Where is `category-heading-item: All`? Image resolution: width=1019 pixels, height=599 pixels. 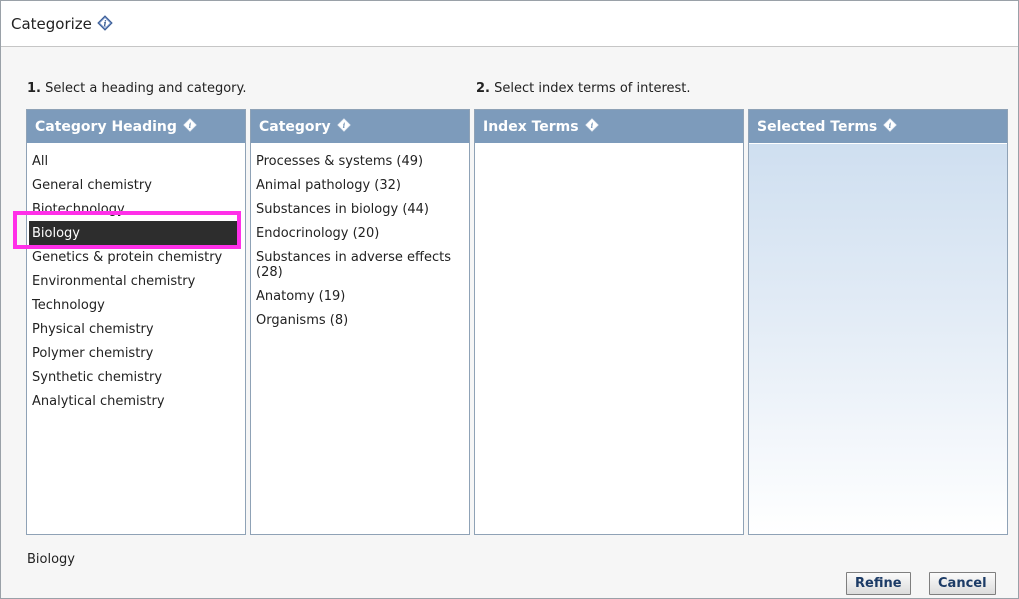
category-heading-item: All is located at coordinates (136, 161).